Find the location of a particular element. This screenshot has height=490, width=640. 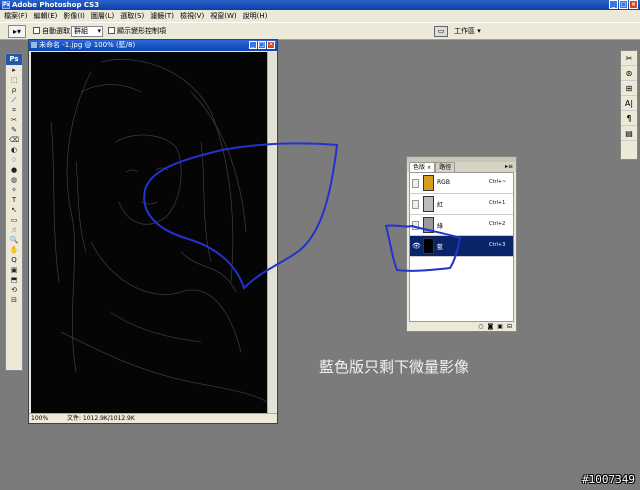

layer-comps-icon: ⊞ is located at coordinates (629, 88).